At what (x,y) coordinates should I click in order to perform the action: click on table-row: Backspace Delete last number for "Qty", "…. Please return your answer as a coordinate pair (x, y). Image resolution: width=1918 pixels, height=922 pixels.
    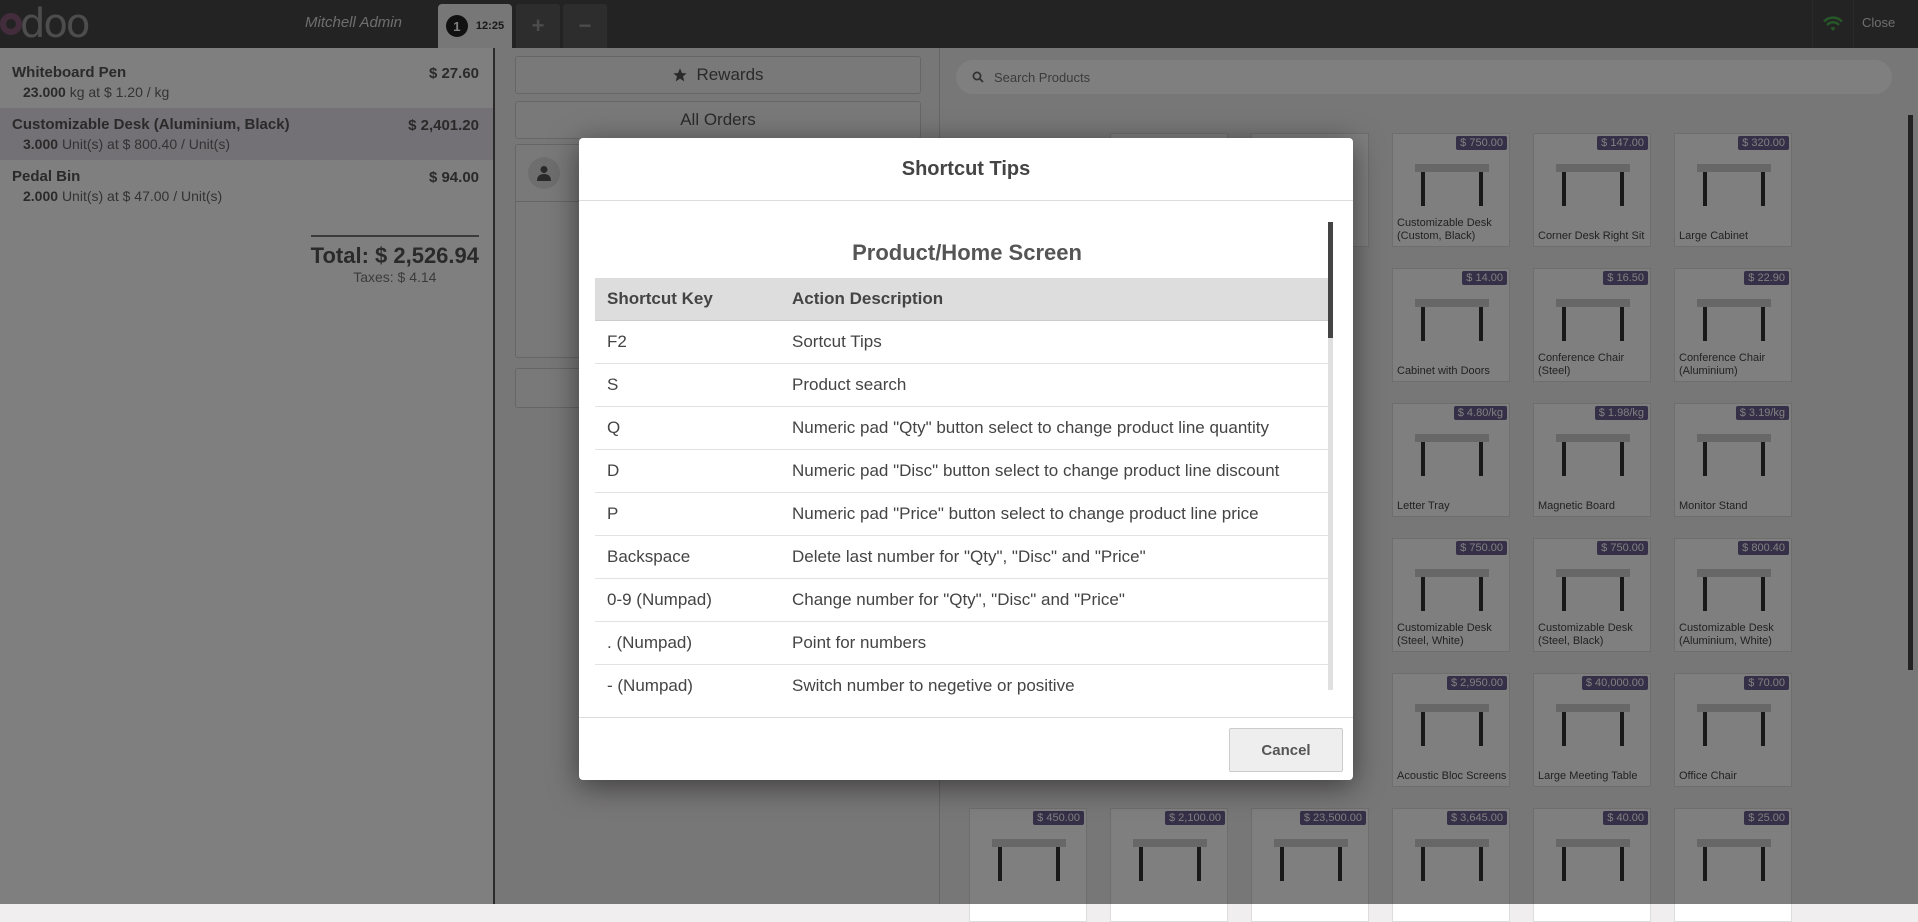
    Looking at the image, I should click on (964, 557).